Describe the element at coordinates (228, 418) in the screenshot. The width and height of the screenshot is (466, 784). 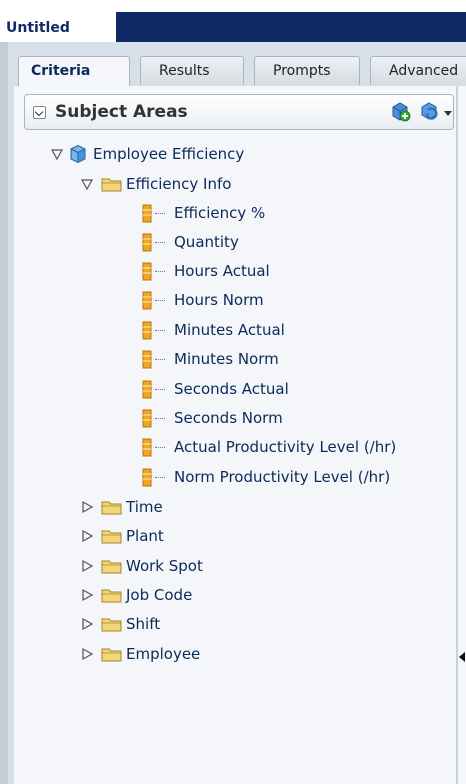
I see `column-label: Seconds Norm` at that location.